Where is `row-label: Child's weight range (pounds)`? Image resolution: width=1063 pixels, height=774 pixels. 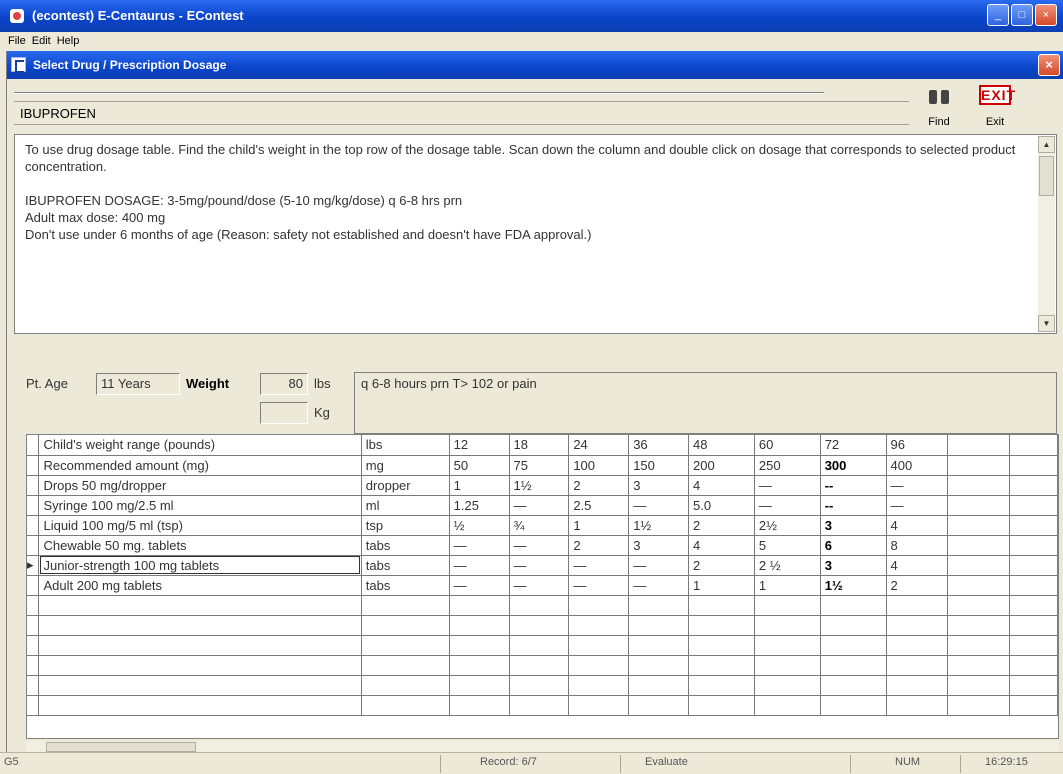 row-label: Child's weight range (pounds) is located at coordinates (200, 445).